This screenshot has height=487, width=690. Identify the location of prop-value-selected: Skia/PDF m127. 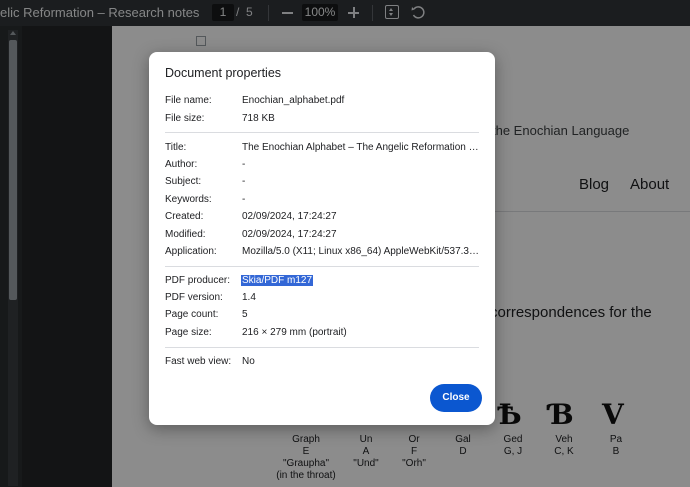
(277, 280).